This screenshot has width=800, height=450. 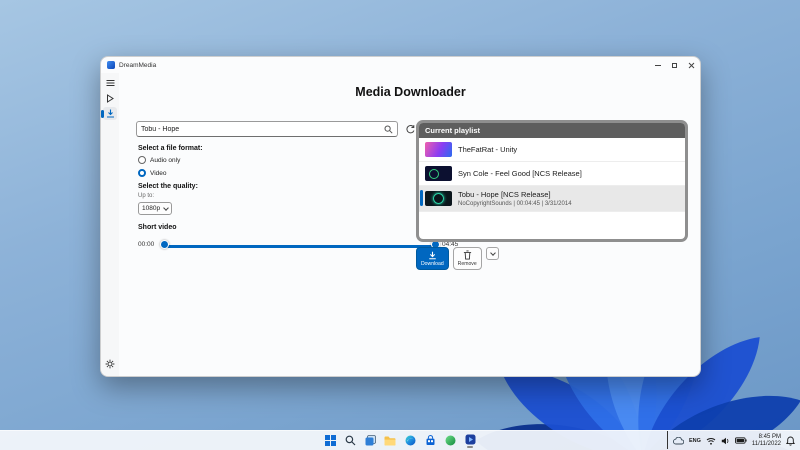 I want to click on hamburger-icon, so click(x=110, y=82).